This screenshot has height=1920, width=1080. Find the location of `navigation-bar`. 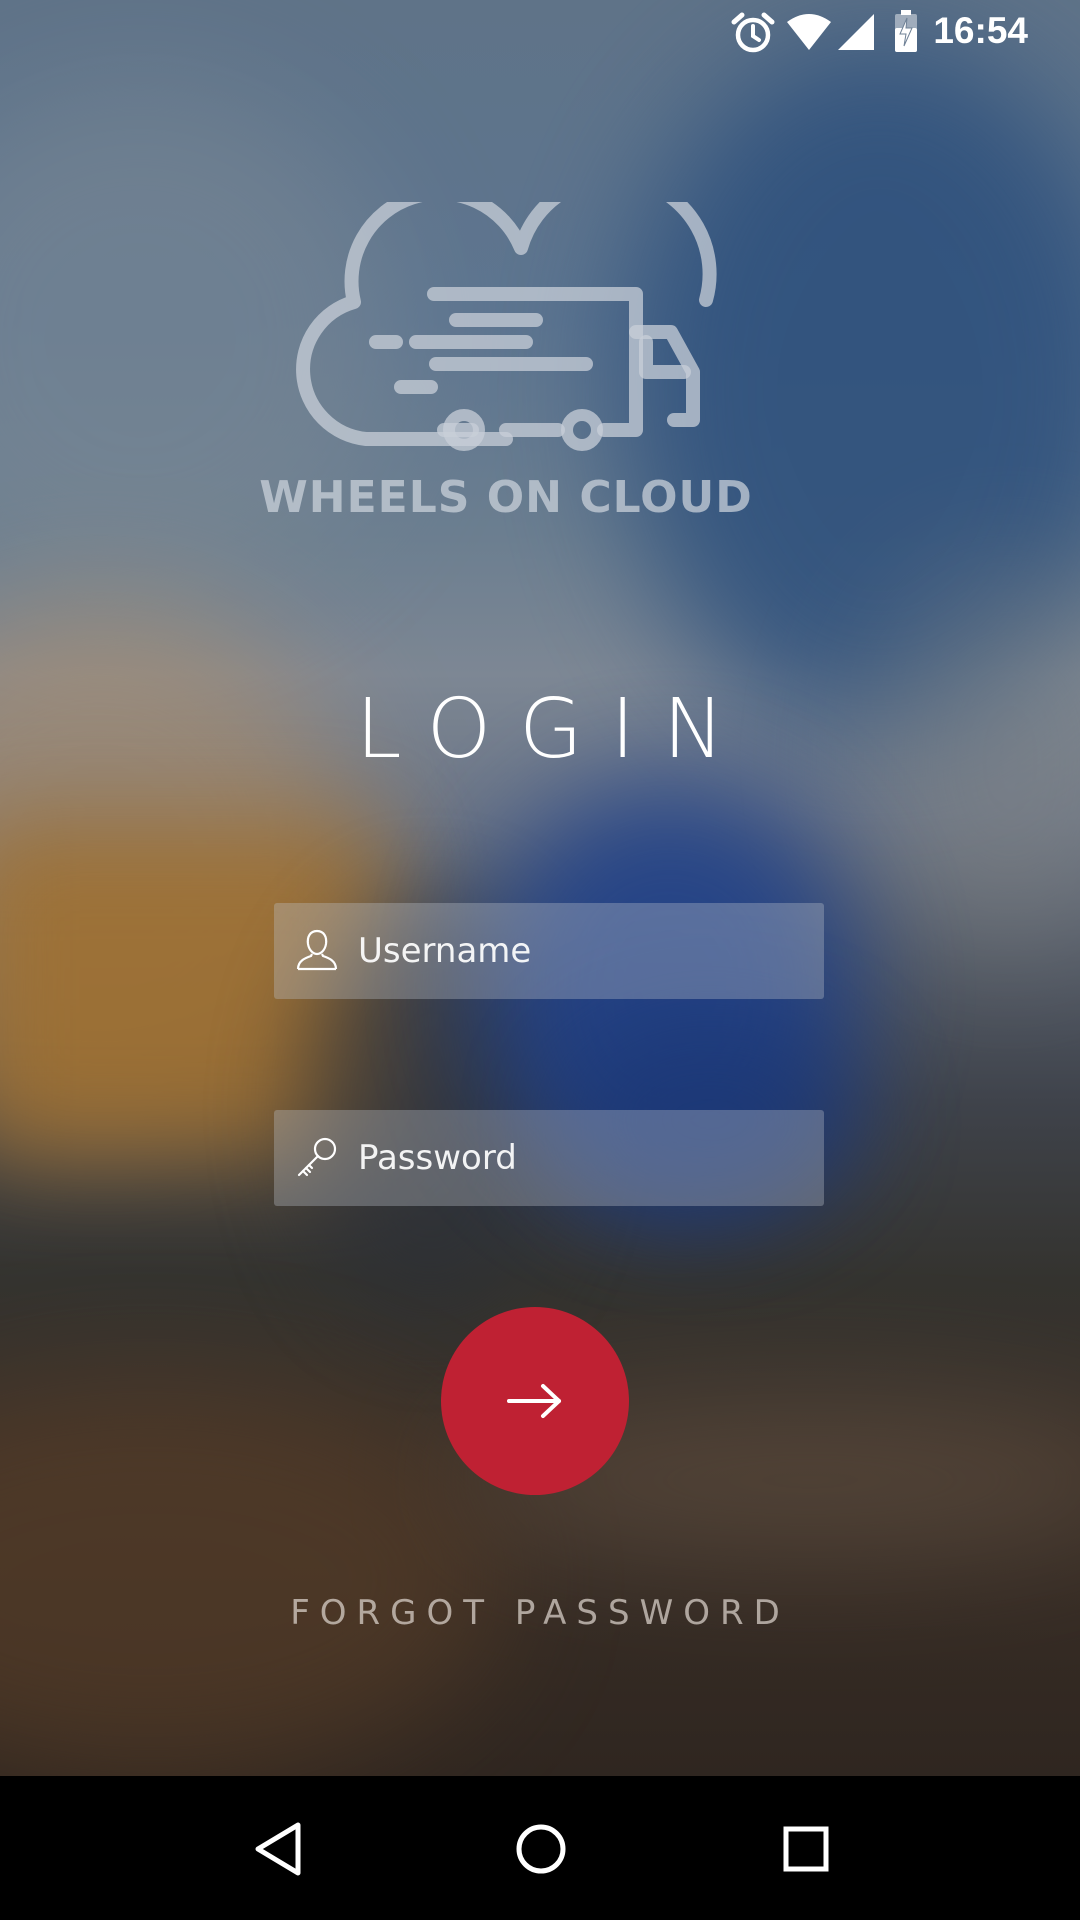

navigation-bar is located at coordinates (540, 1848).